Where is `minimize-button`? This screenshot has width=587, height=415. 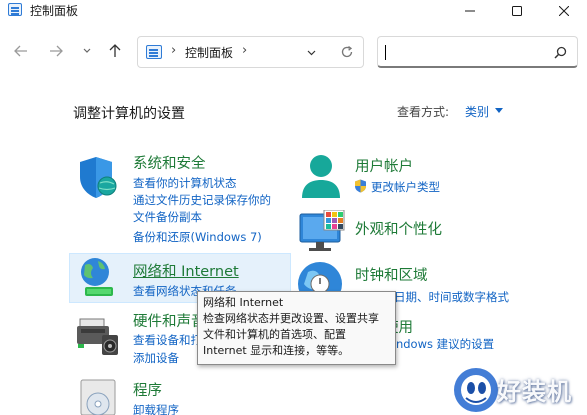
minimize-button is located at coordinates (470, 11).